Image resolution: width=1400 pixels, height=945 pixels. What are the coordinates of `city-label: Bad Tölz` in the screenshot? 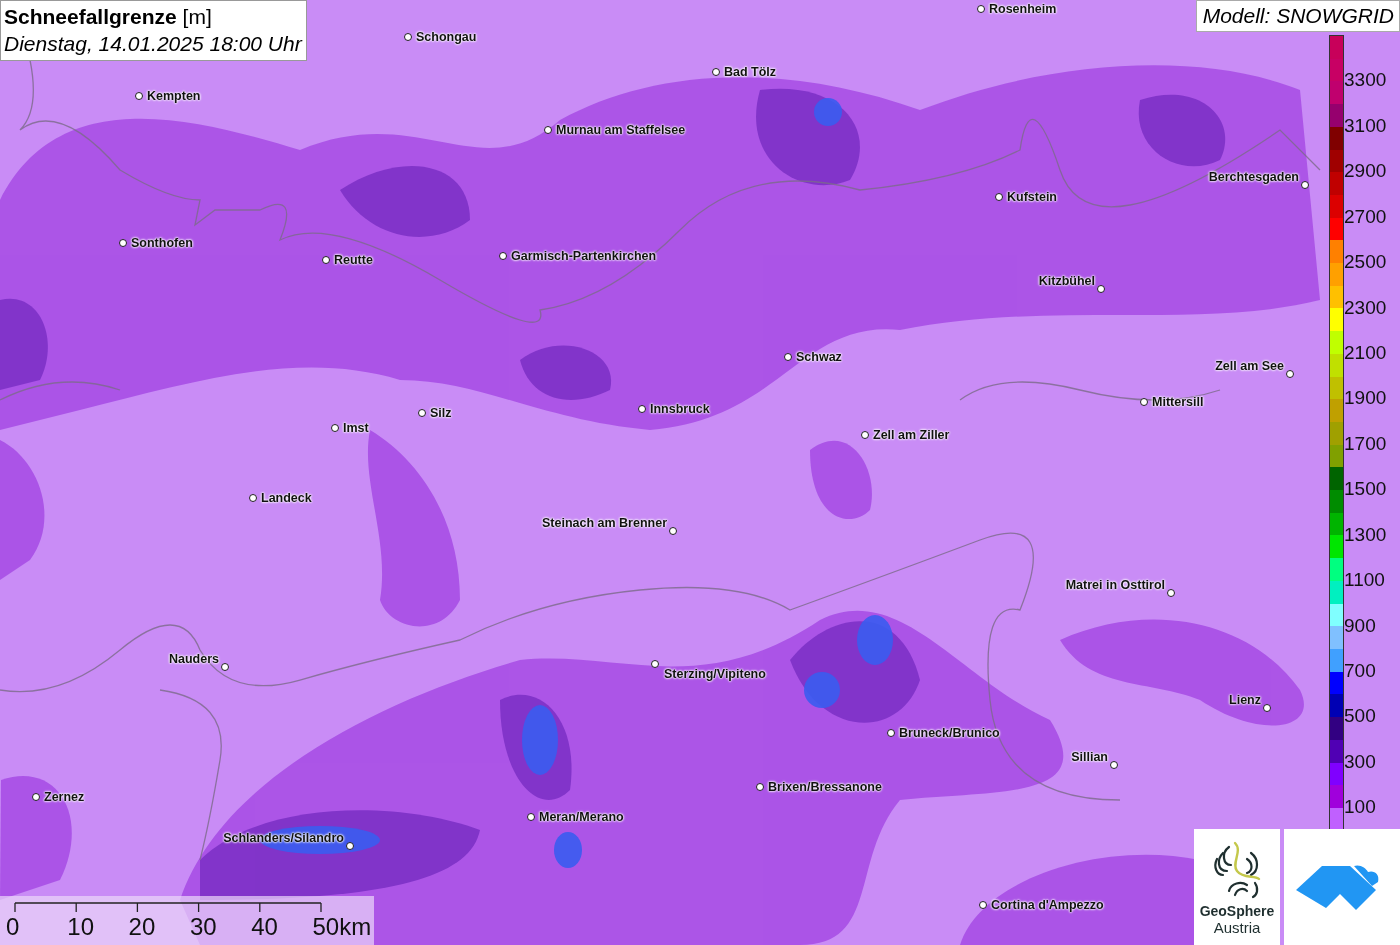 It's located at (750, 72).